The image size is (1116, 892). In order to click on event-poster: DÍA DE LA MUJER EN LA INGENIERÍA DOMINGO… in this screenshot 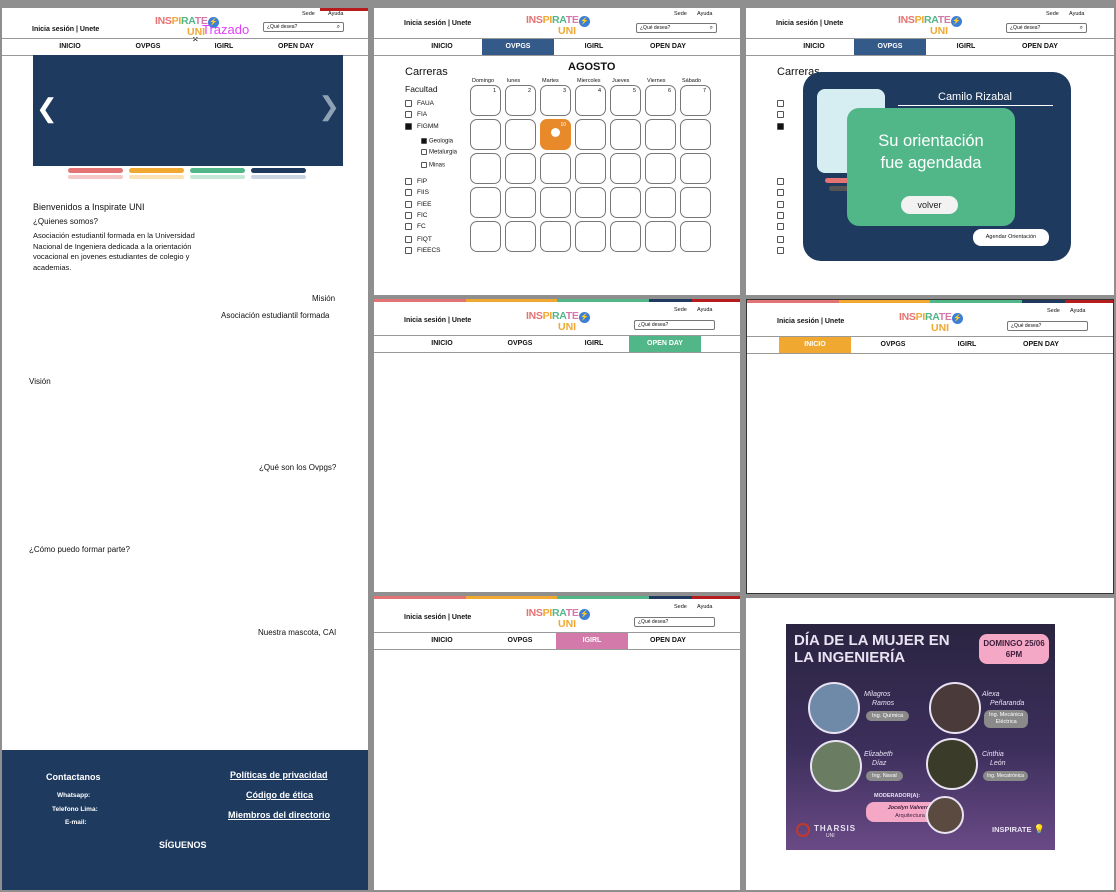, I will do `click(920, 737)`.